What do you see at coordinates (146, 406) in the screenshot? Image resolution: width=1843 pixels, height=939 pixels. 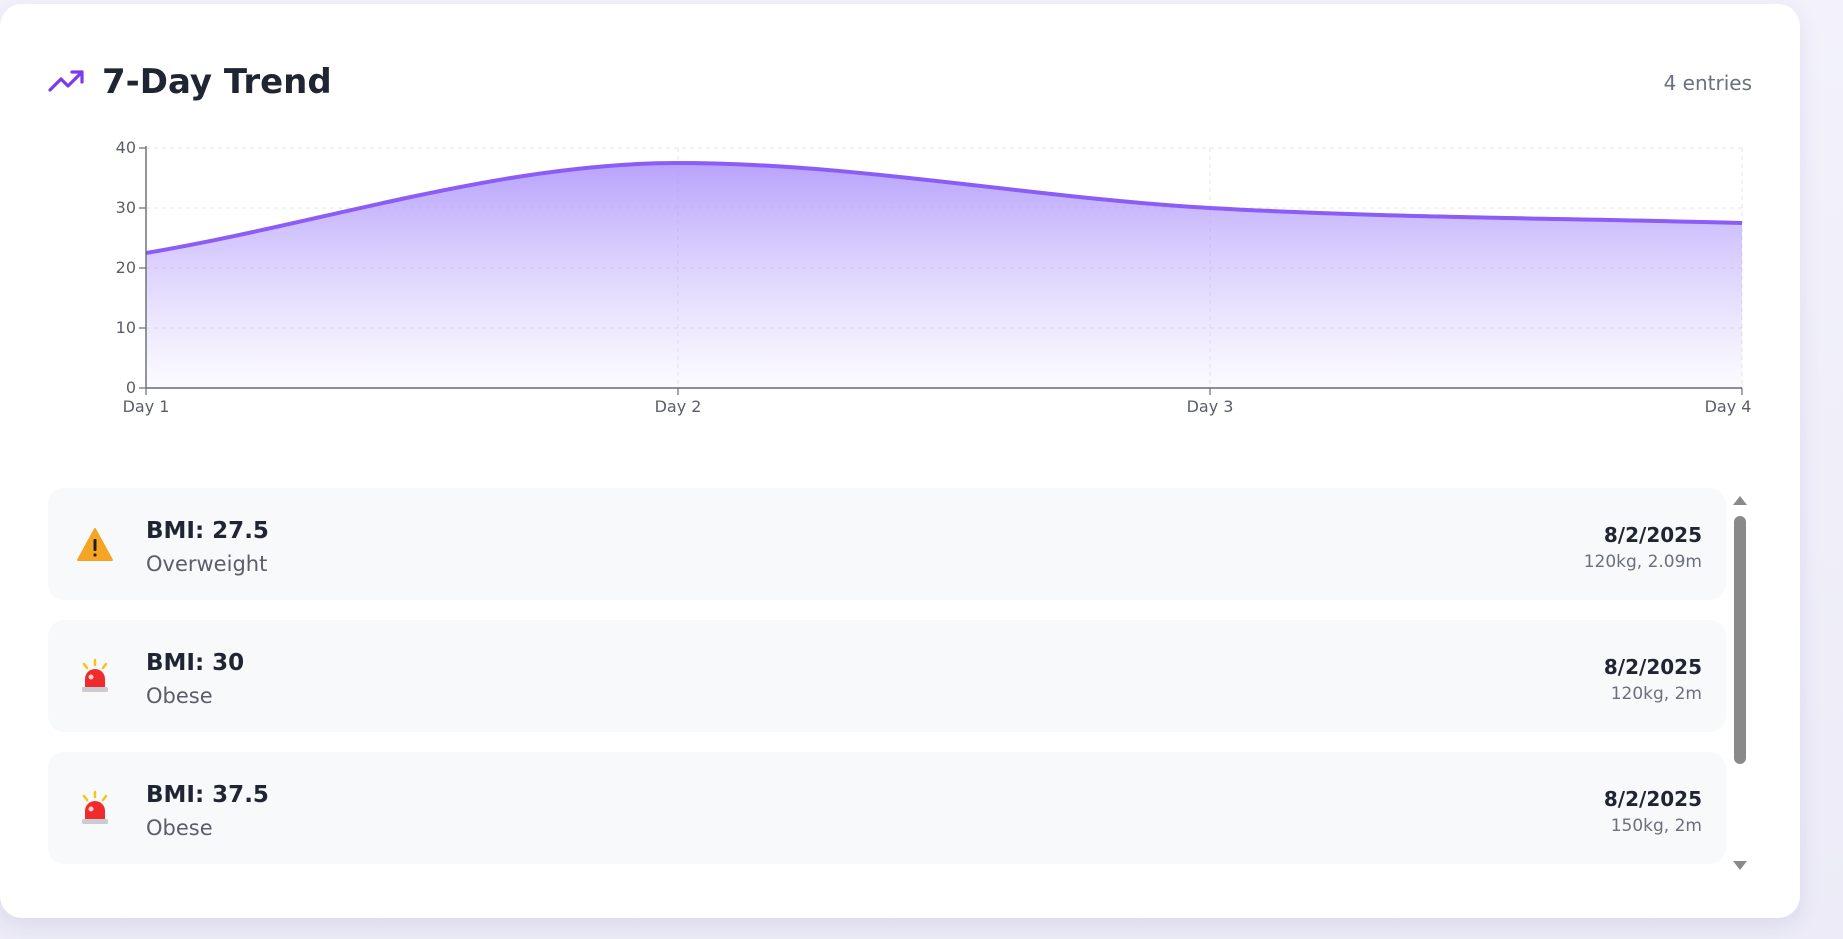 I see `x-tick-label: Day 1` at bounding box center [146, 406].